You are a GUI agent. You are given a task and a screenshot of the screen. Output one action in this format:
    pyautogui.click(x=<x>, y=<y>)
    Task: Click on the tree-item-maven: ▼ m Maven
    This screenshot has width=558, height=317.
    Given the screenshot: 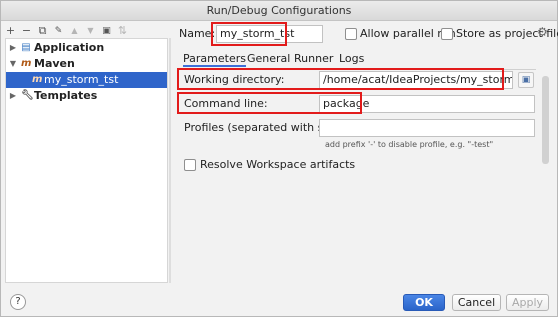 What is the action you would take?
    pyautogui.click(x=86, y=64)
    